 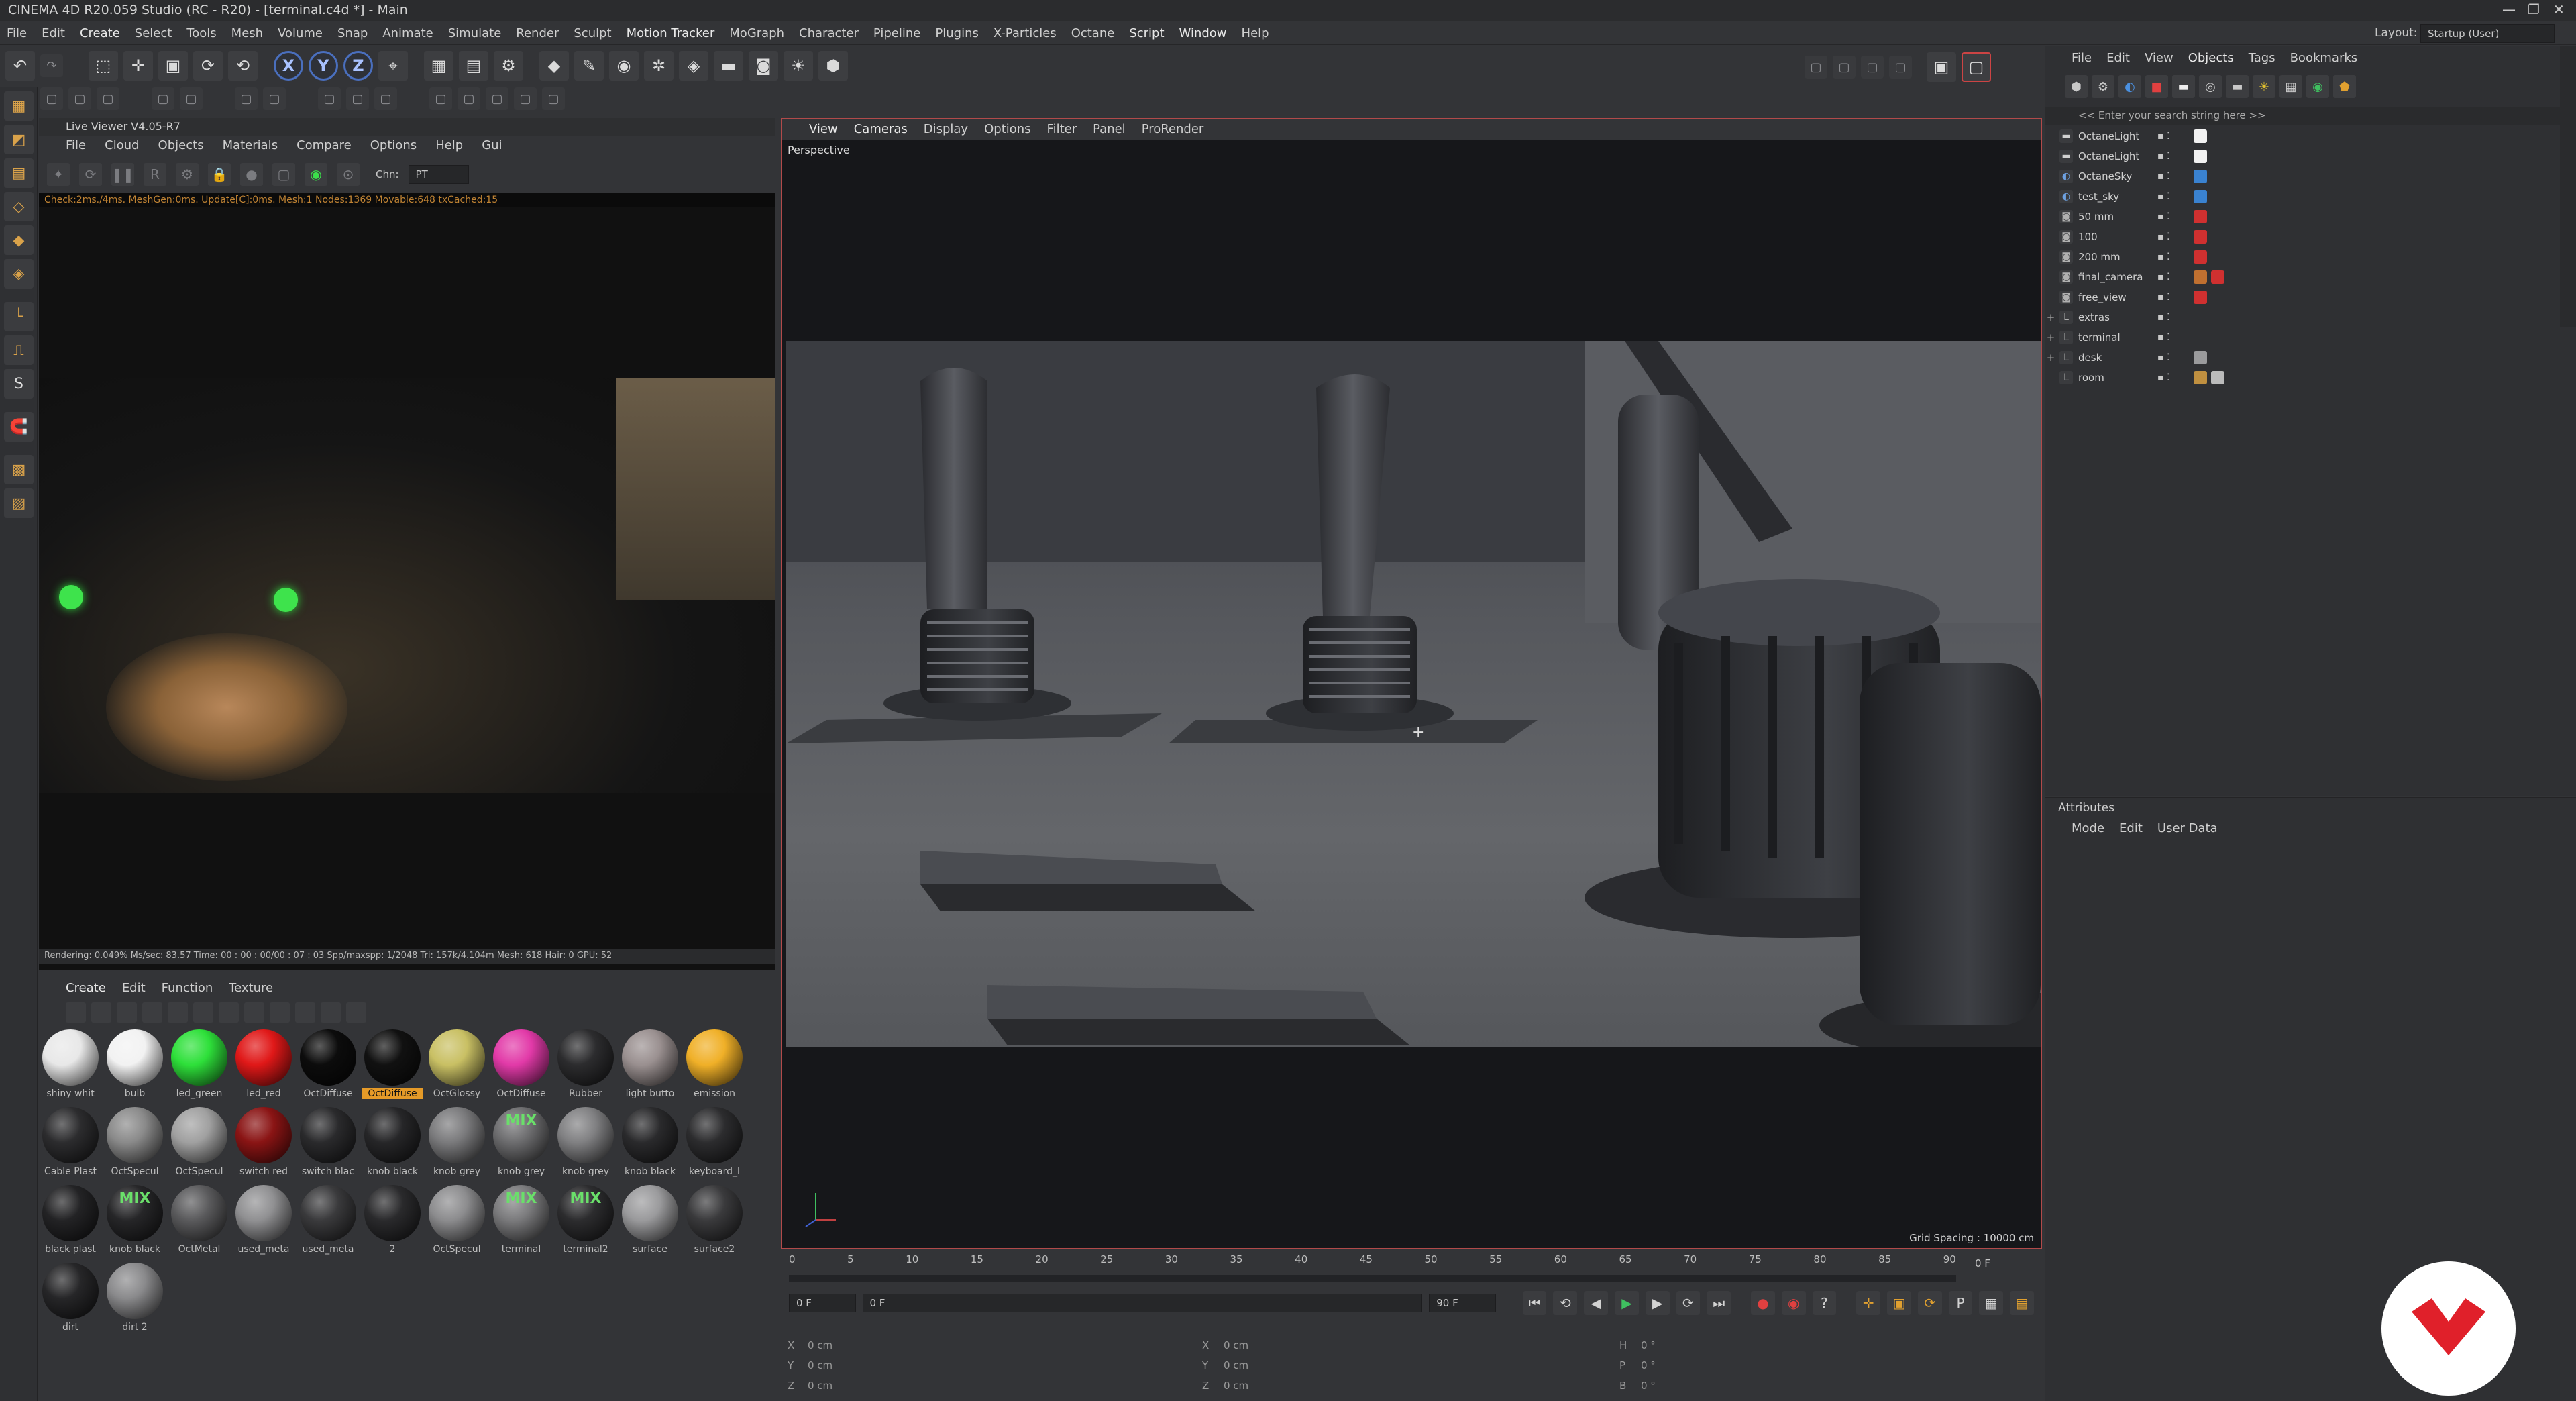 I want to click on smooth-icon: ▢, so click(x=1900, y=67).